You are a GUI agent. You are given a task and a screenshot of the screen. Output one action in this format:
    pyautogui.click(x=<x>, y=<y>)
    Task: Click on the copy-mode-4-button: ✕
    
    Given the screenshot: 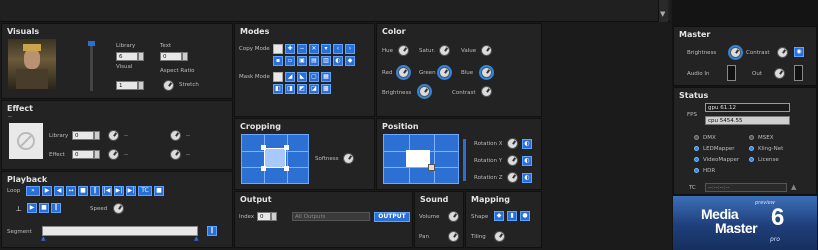 What is the action you would take?
    pyautogui.click(x=314, y=49)
    